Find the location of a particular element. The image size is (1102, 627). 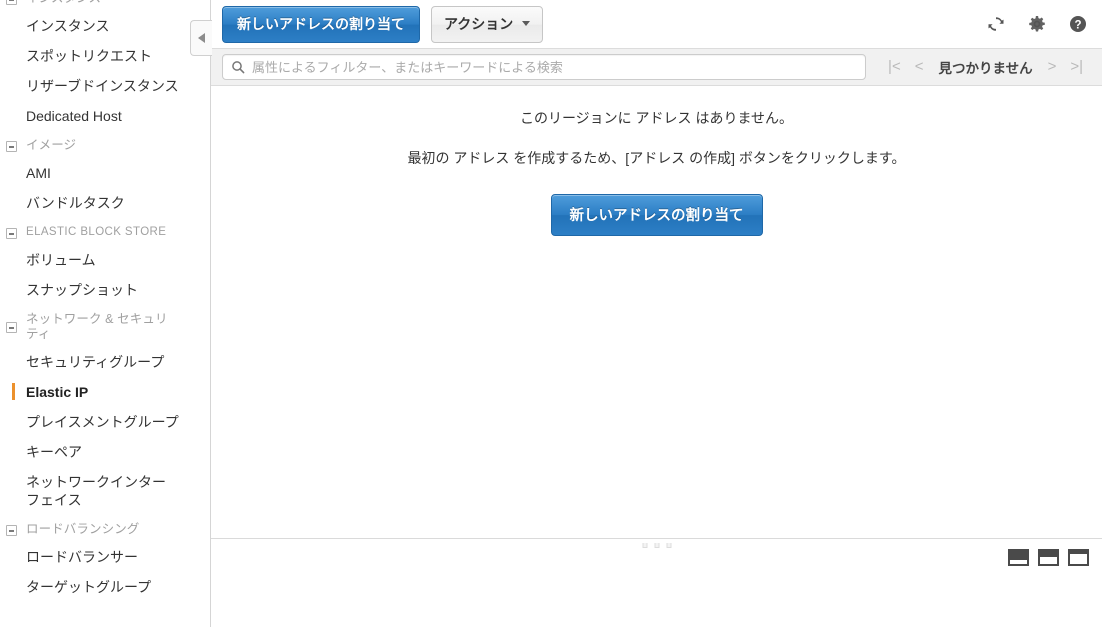

sidebar-item-AMI: AMI is located at coordinates (105, 173).